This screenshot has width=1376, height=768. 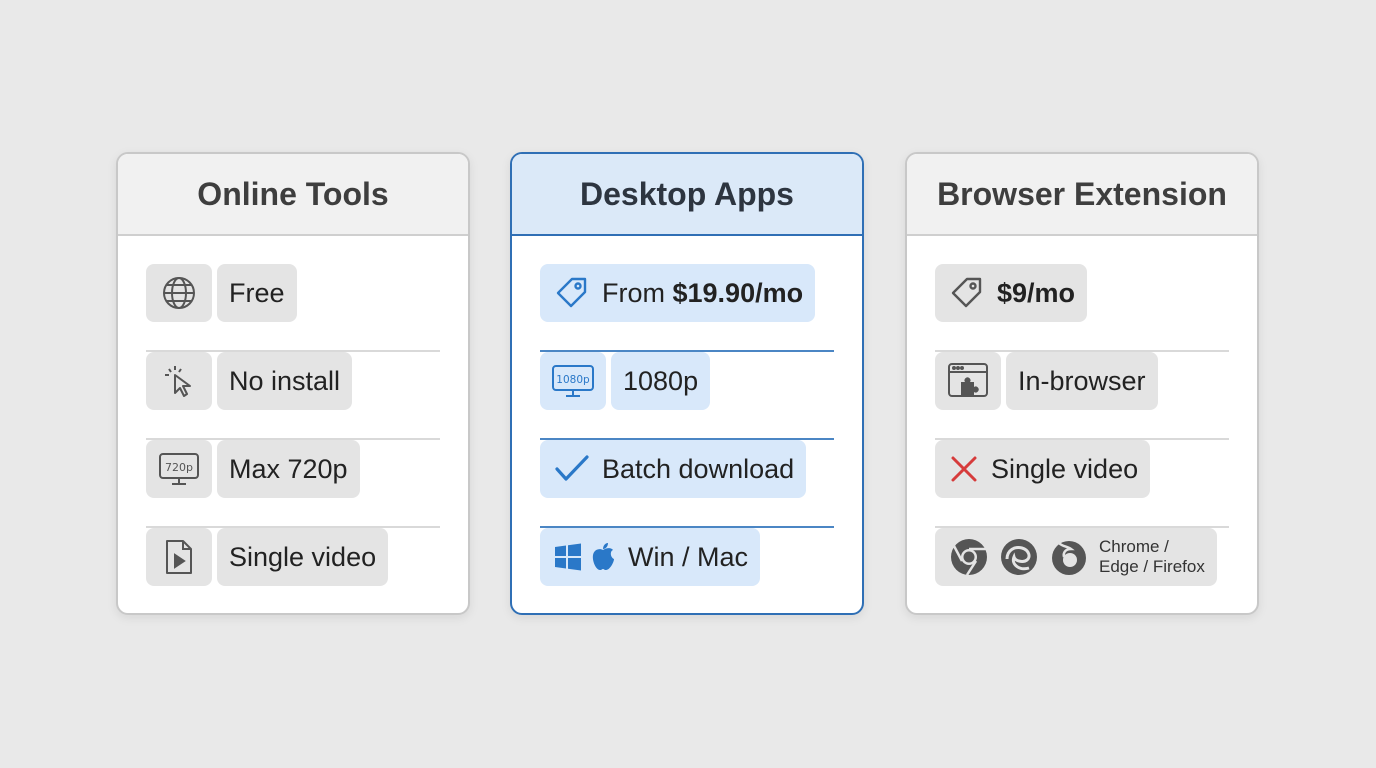 I want to click on windows-icon, so click(x=568, y=557).